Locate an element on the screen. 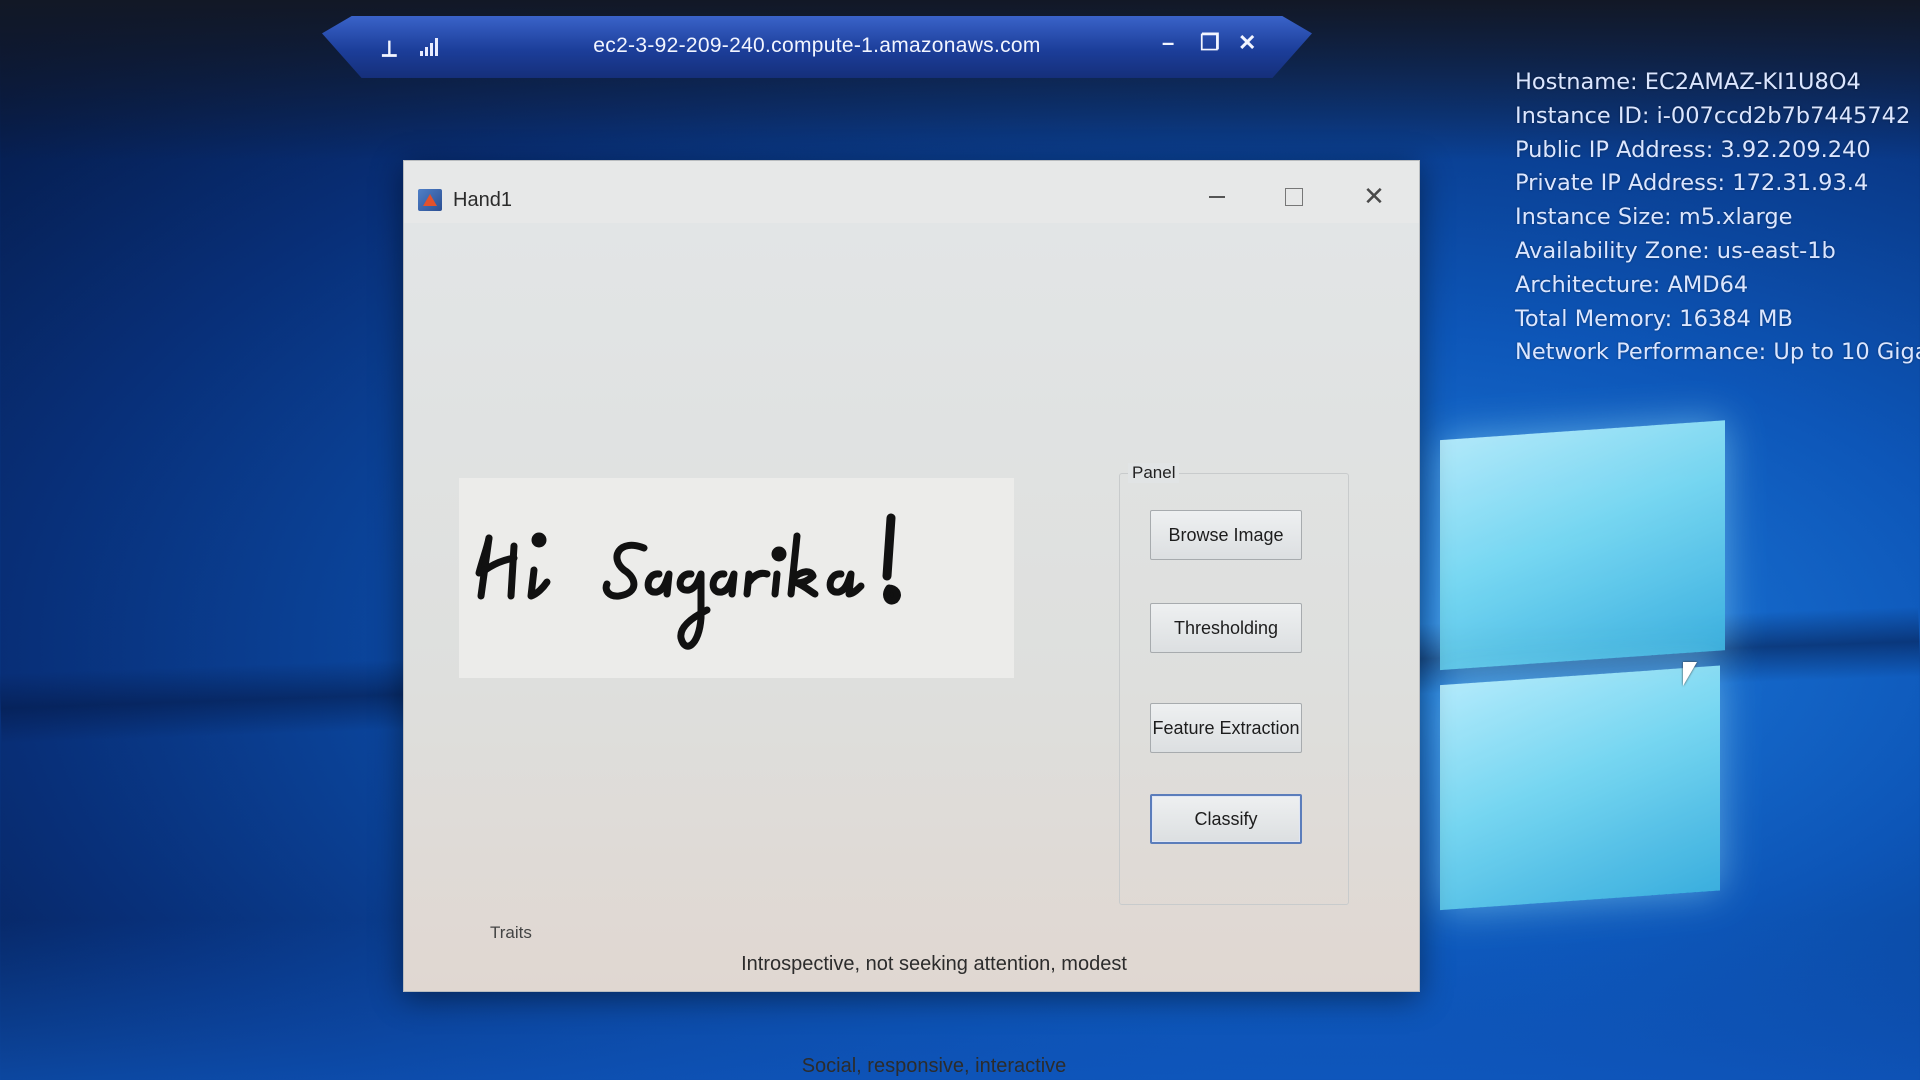 The height and width of the screenshot is (1080, 1920). rdp-restore-button: ❐ is located at coordinates (1210, 43).